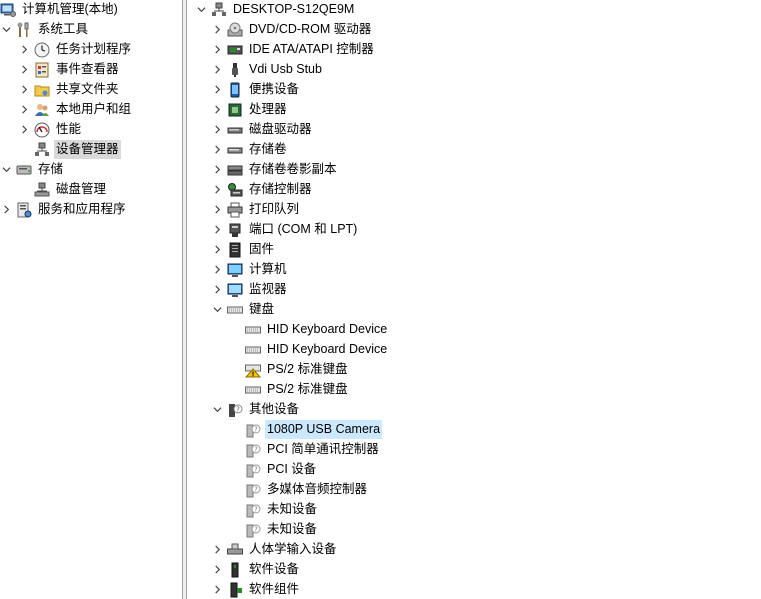  Describe the element at coordinates (256, 569) in the screenshot. I see `category-software-devices: 软件设备` at that location.